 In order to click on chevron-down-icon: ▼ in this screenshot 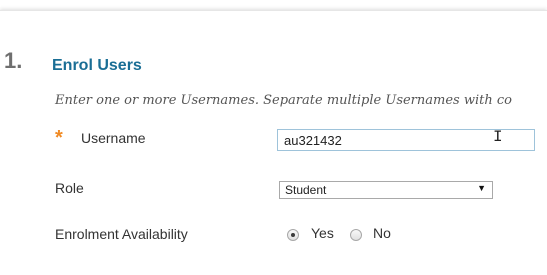, I will do `click(481, 188)`.